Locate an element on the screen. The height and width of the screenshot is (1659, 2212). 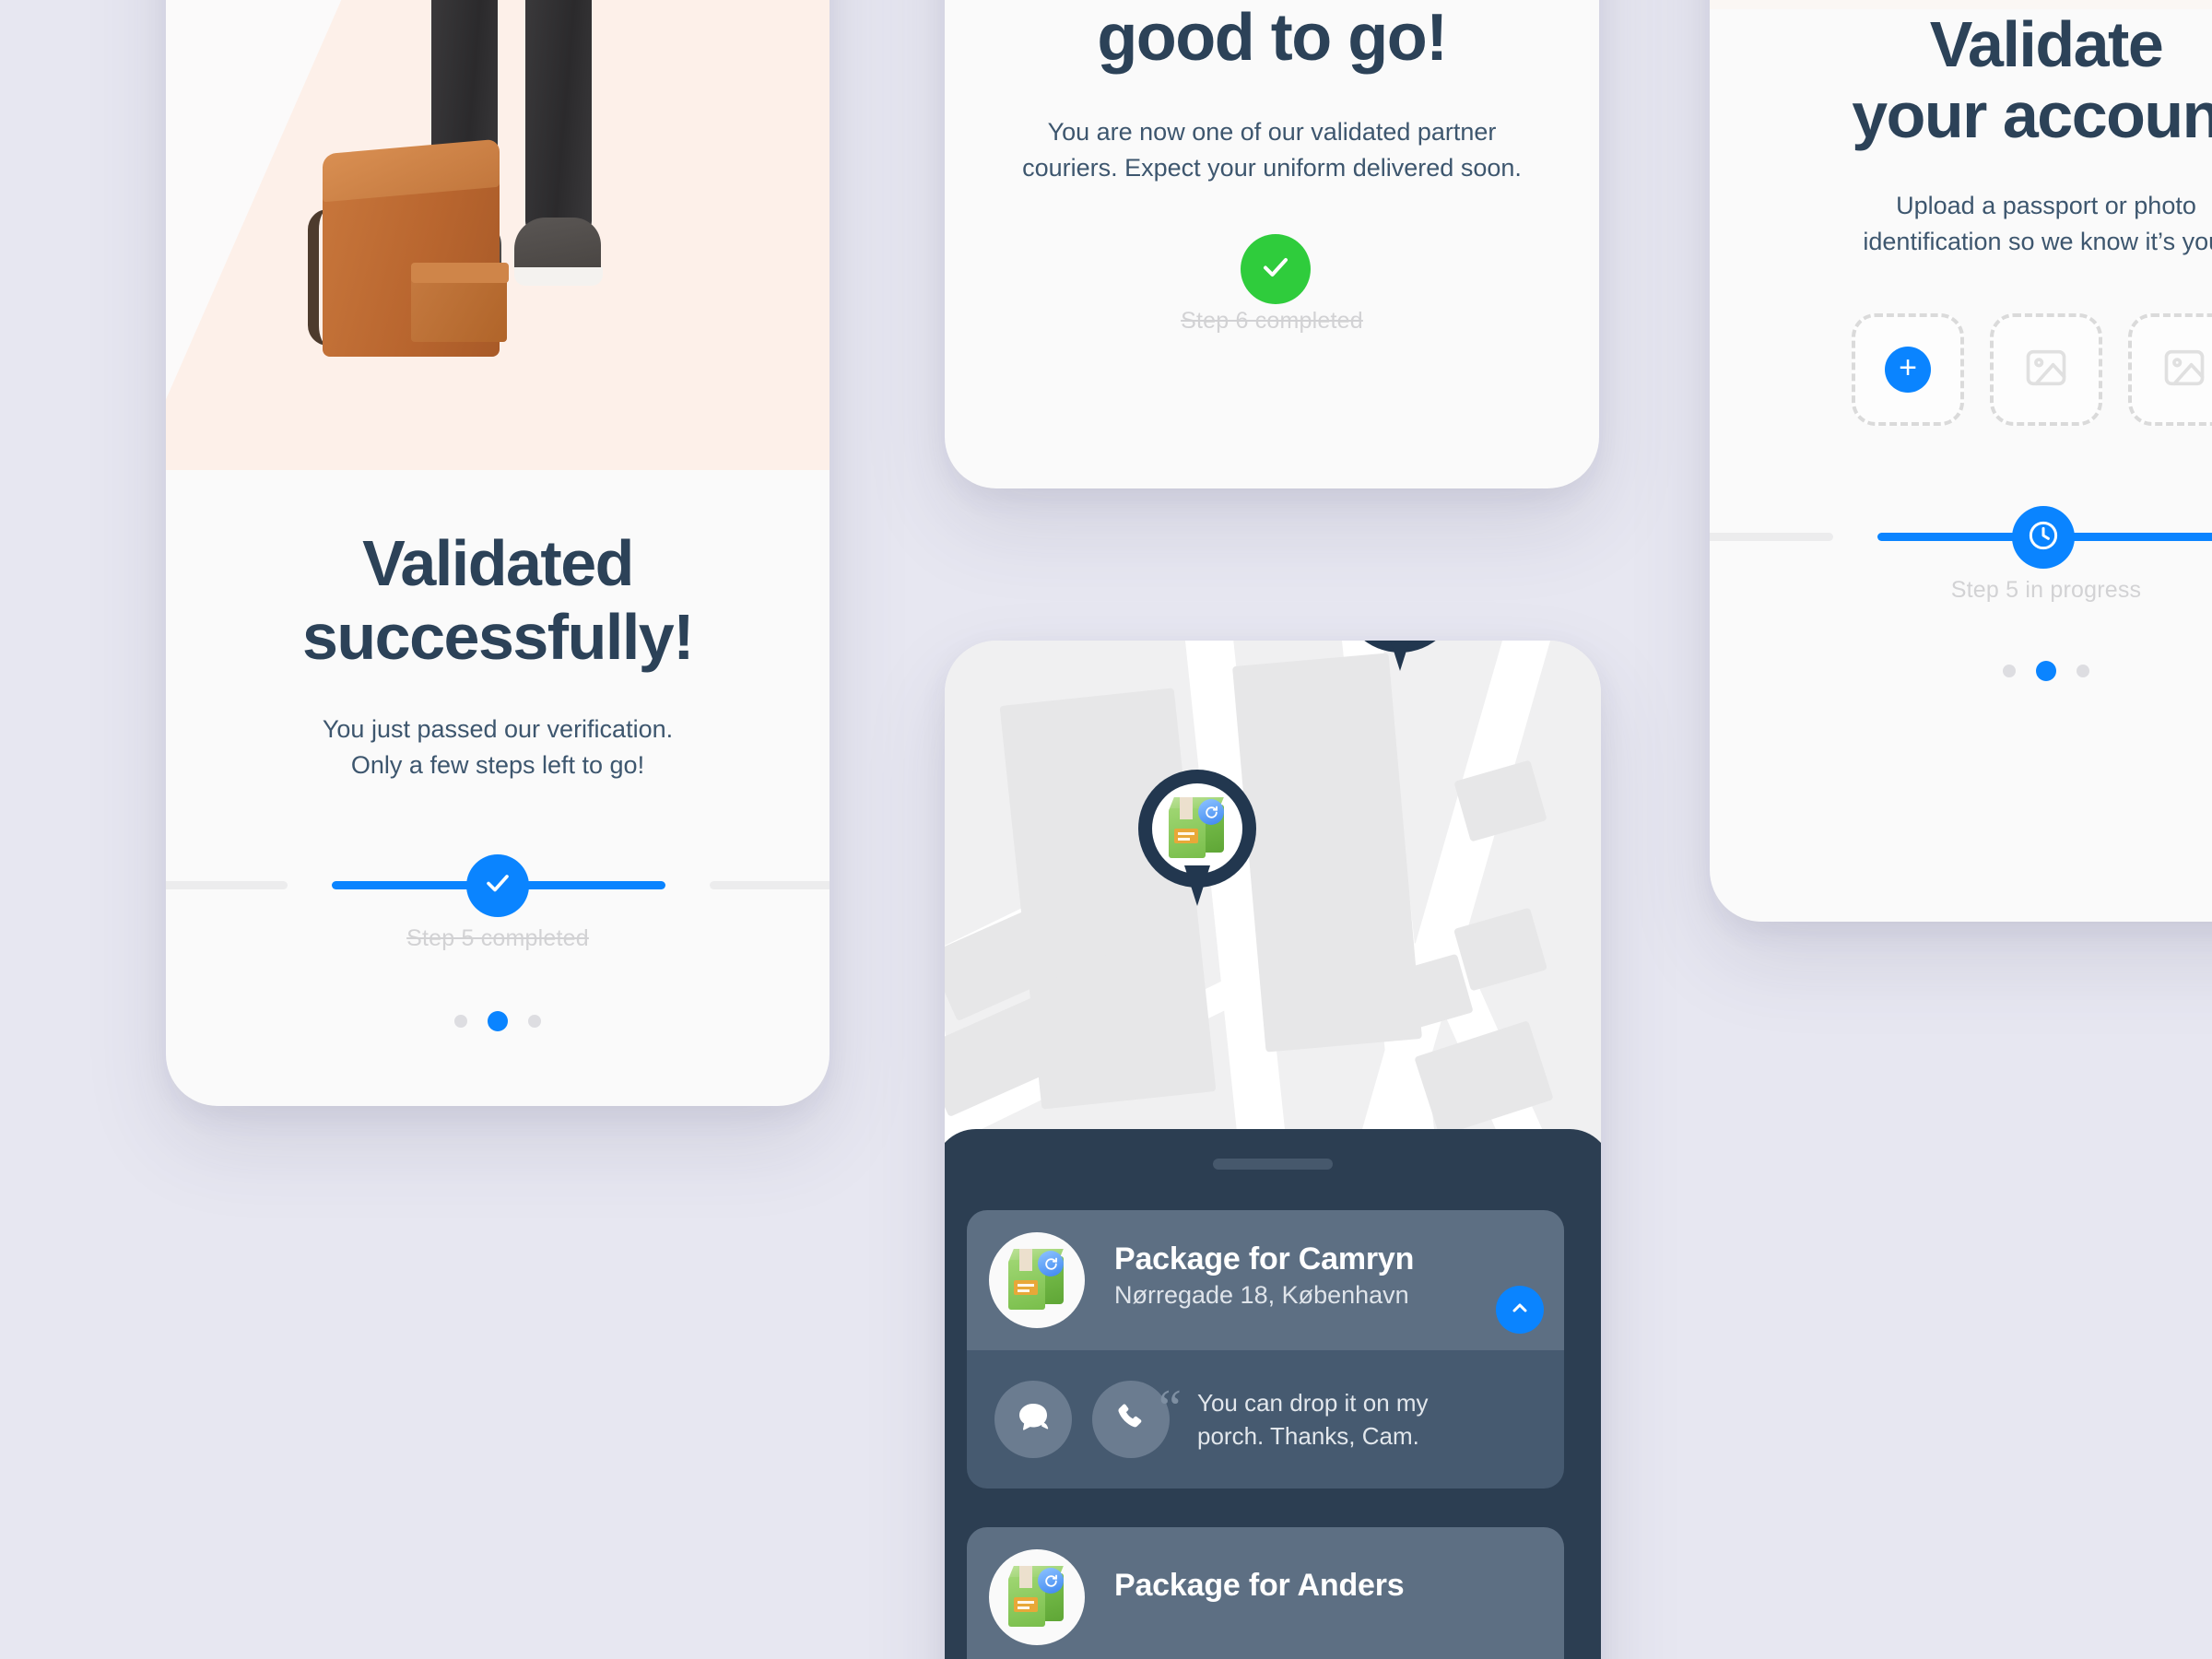
clock-icon is located at coordinates (2043, 538).